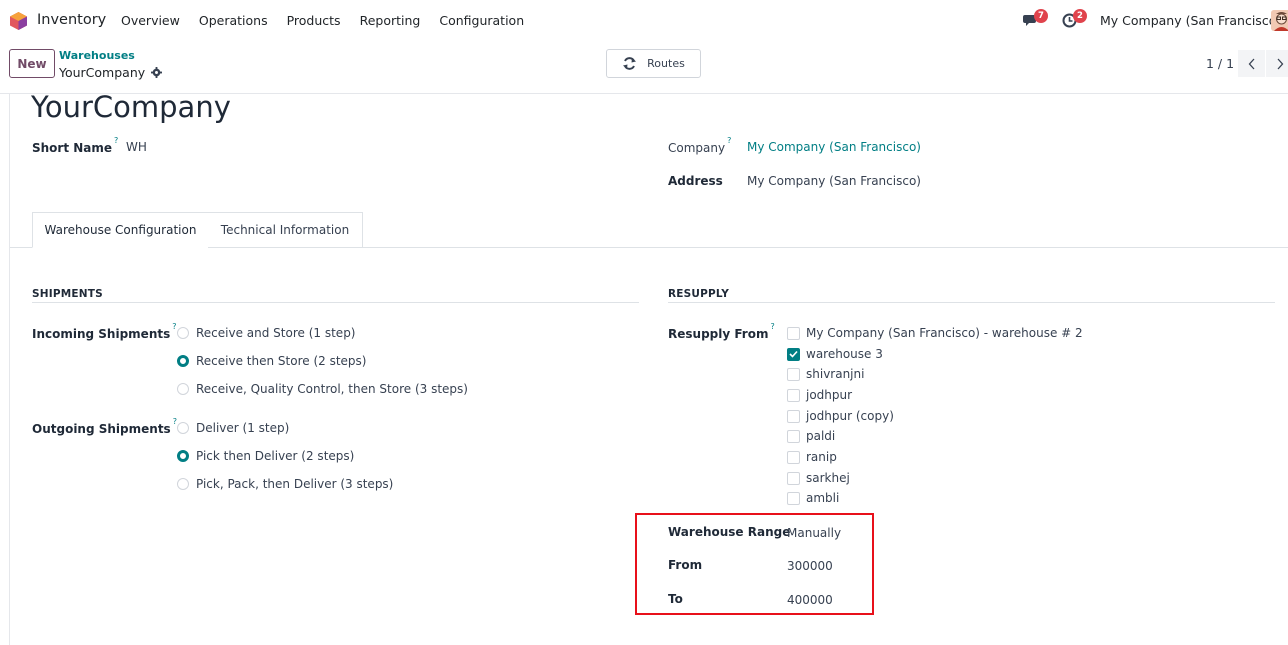  I want to click on activities-button: 2, so click(1074, 19).